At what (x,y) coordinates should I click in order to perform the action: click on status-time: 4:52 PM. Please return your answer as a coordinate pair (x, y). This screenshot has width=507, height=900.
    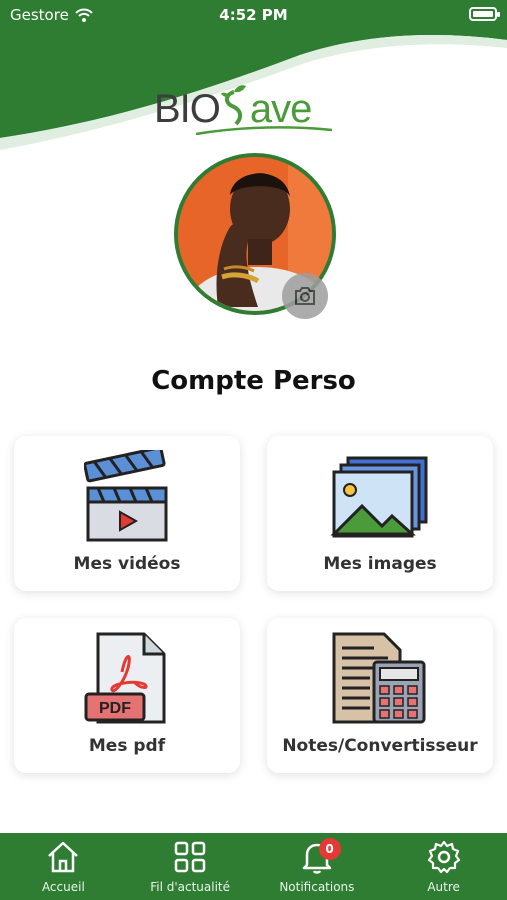
    Looking at the image, I should click on (253, 15).